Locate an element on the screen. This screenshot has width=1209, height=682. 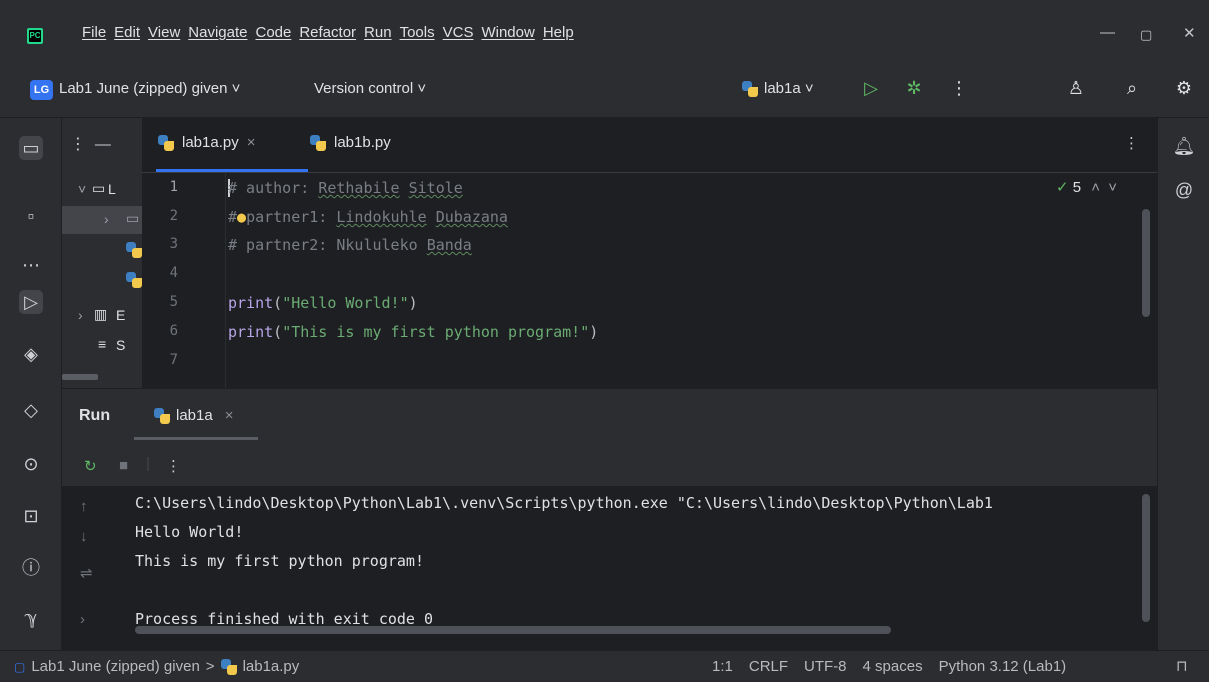
line-number: 4 is located at coordinates (173, 273).